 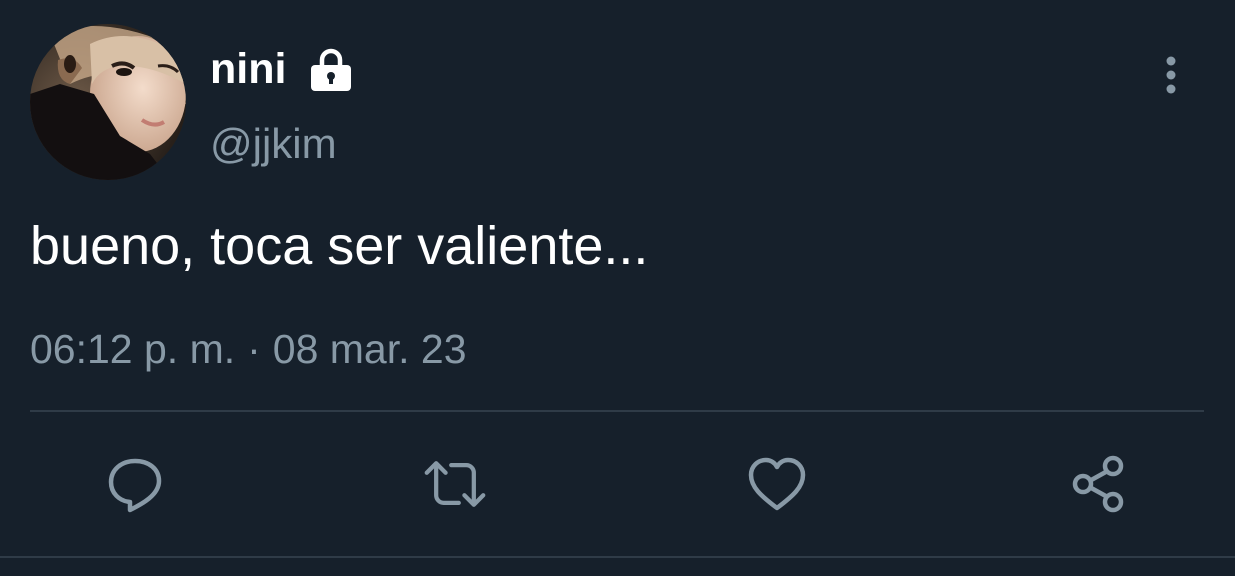 I want to click on user-handle: @jjkim, so click(x=273, y=144).